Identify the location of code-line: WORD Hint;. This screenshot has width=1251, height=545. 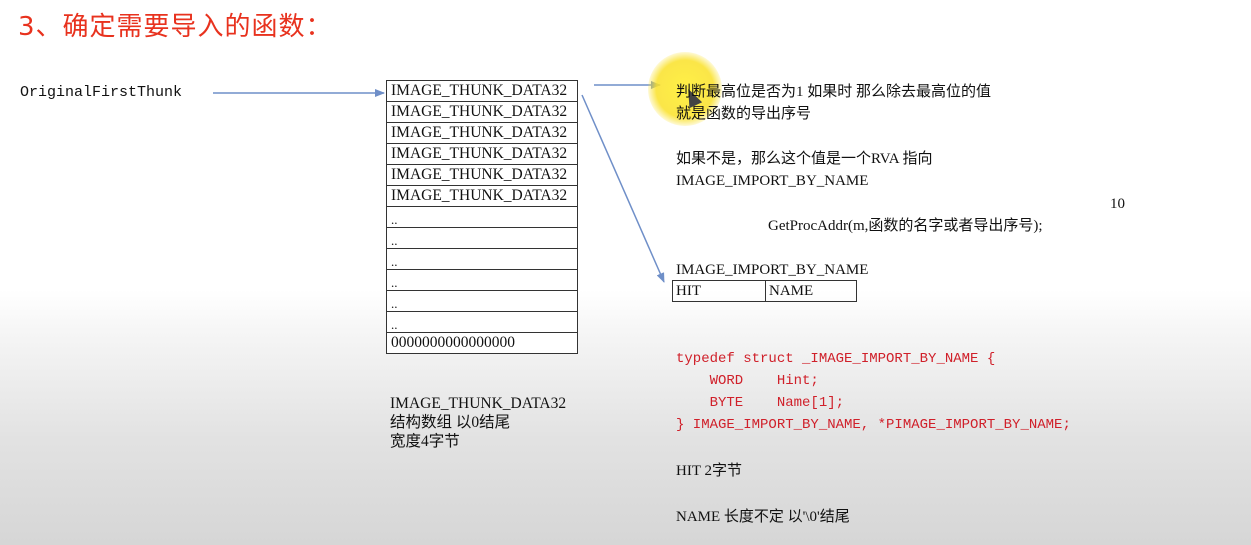
(747, 381).